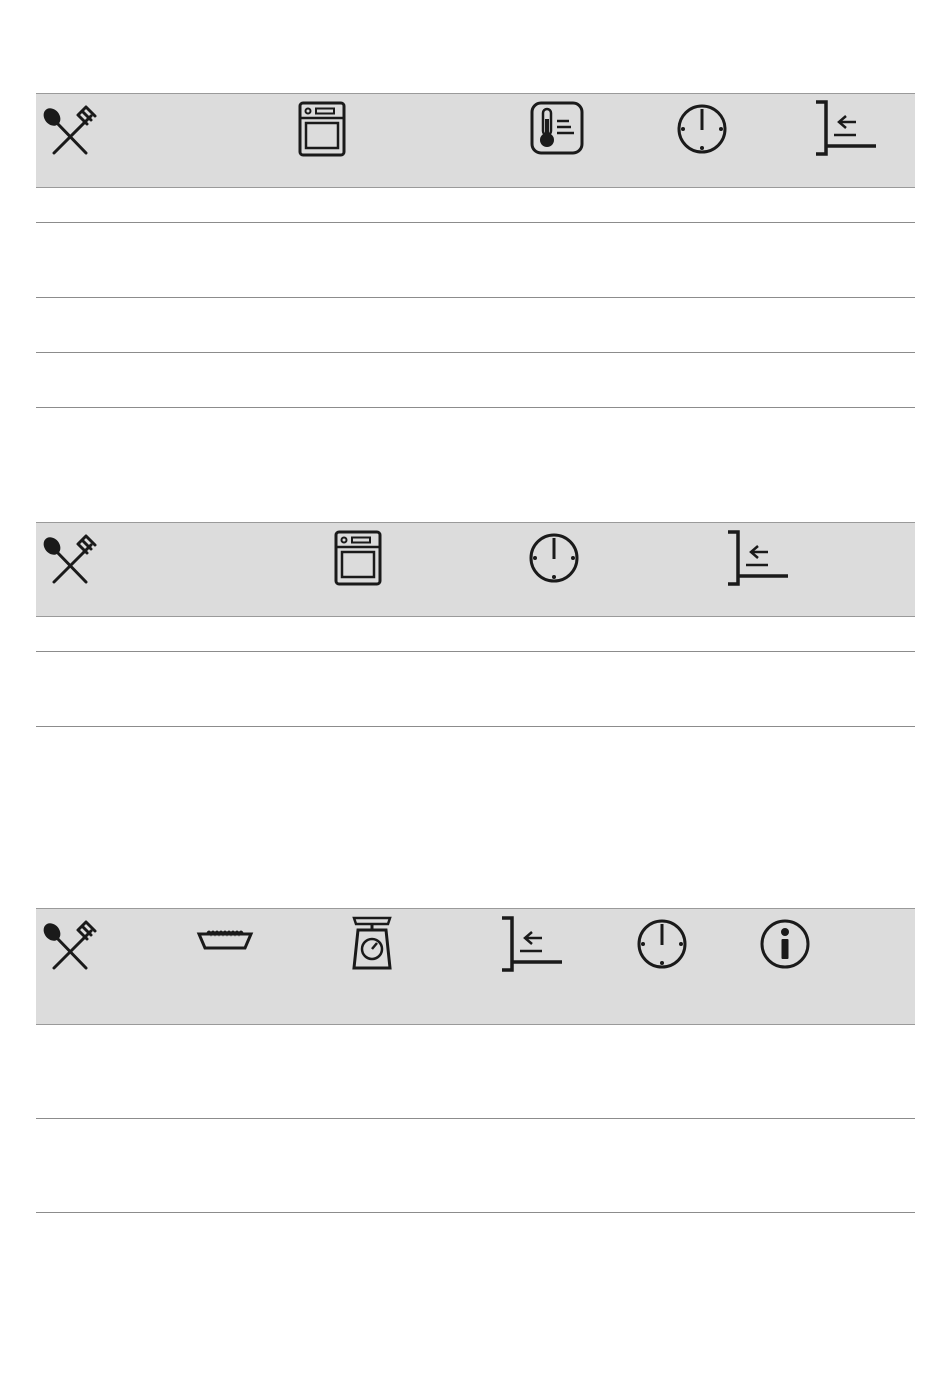 The width and height of the screenshot is (950, 1383). I want to click on thermometer-icon, so click(558, 129).